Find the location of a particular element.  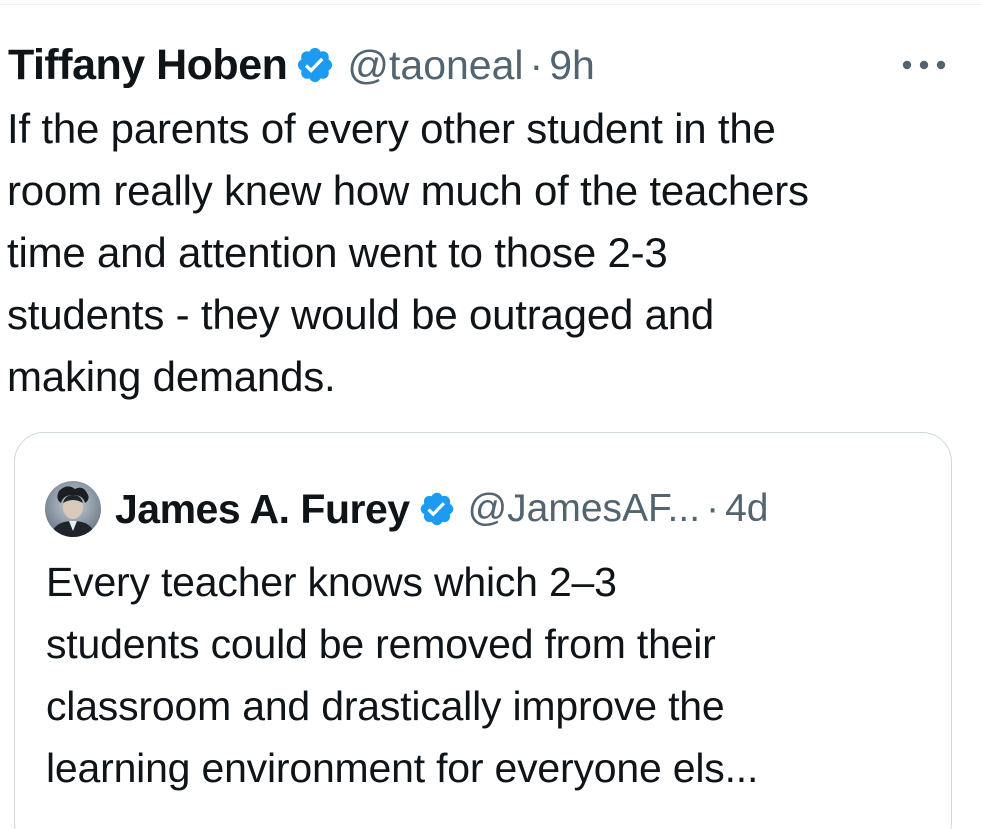

tweet-header: Tiffany Hoben @taoneal · 9h is located at coordinates (301, 65).